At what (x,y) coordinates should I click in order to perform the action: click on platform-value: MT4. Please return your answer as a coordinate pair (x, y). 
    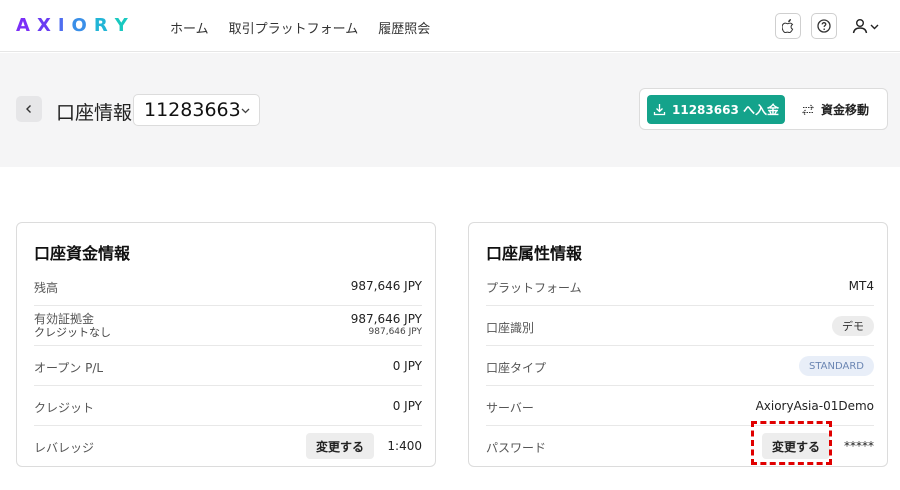
    Looking at the image, I should click on (861, 286).